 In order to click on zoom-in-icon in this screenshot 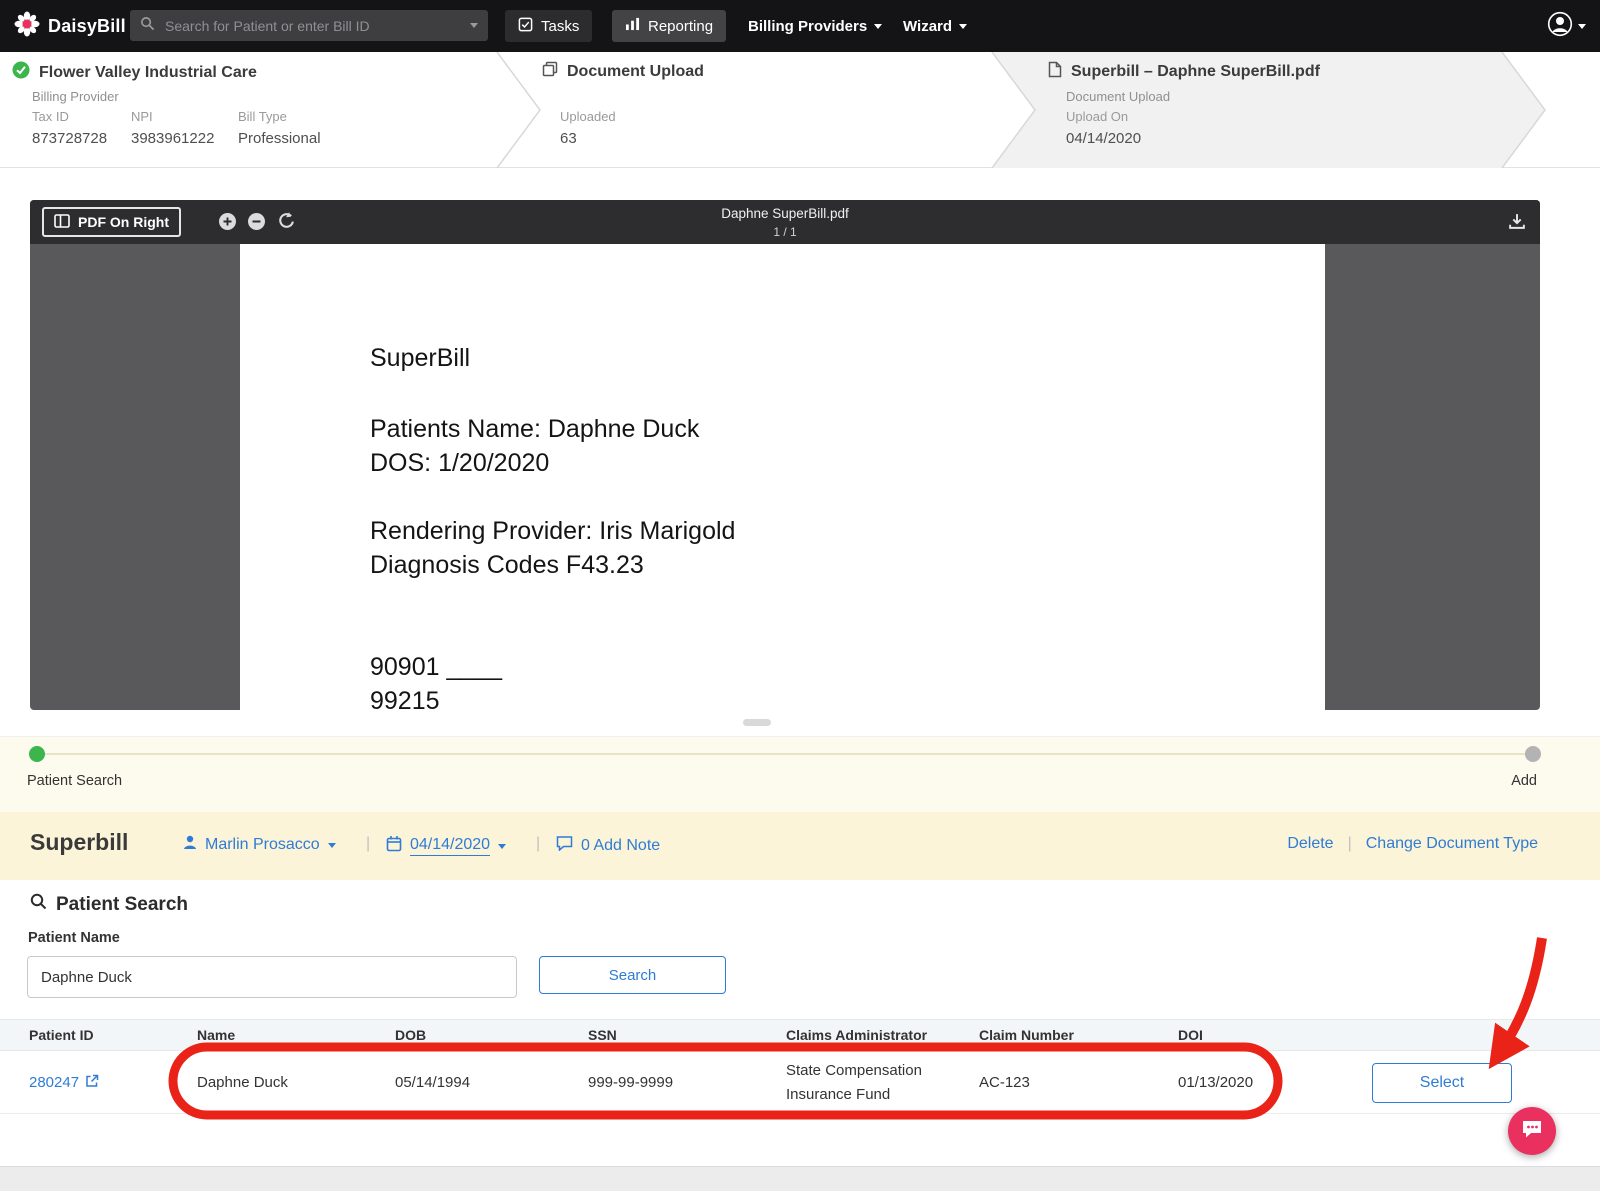, I will do `click(227, 221)`.